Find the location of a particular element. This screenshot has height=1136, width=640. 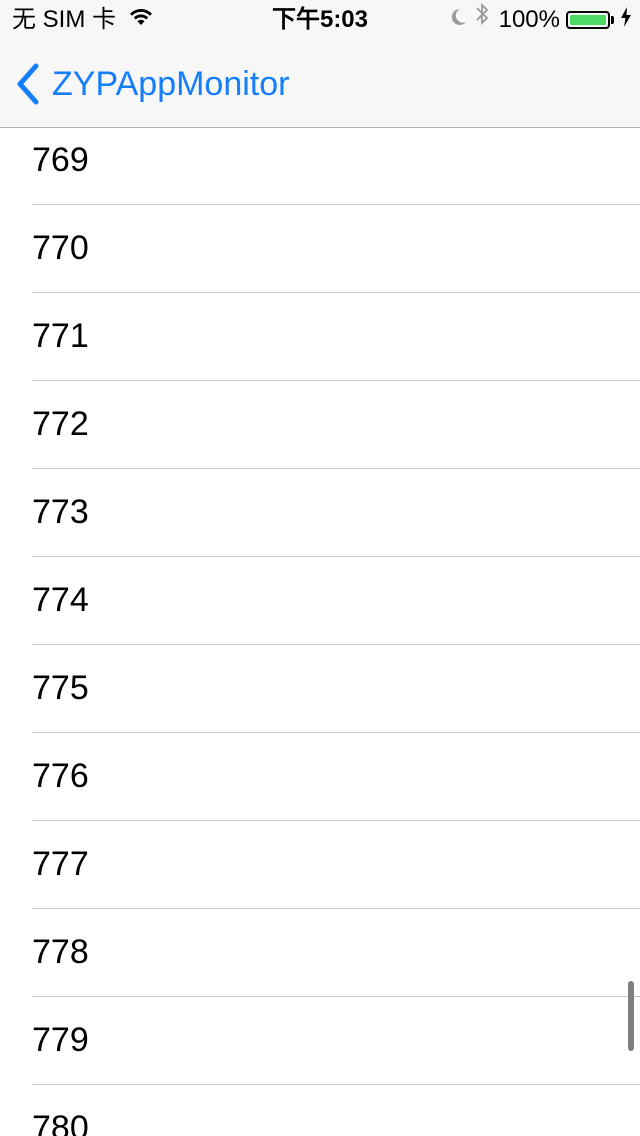

back-button: ZYPAppMonitor is located at coordinates (151, 84).